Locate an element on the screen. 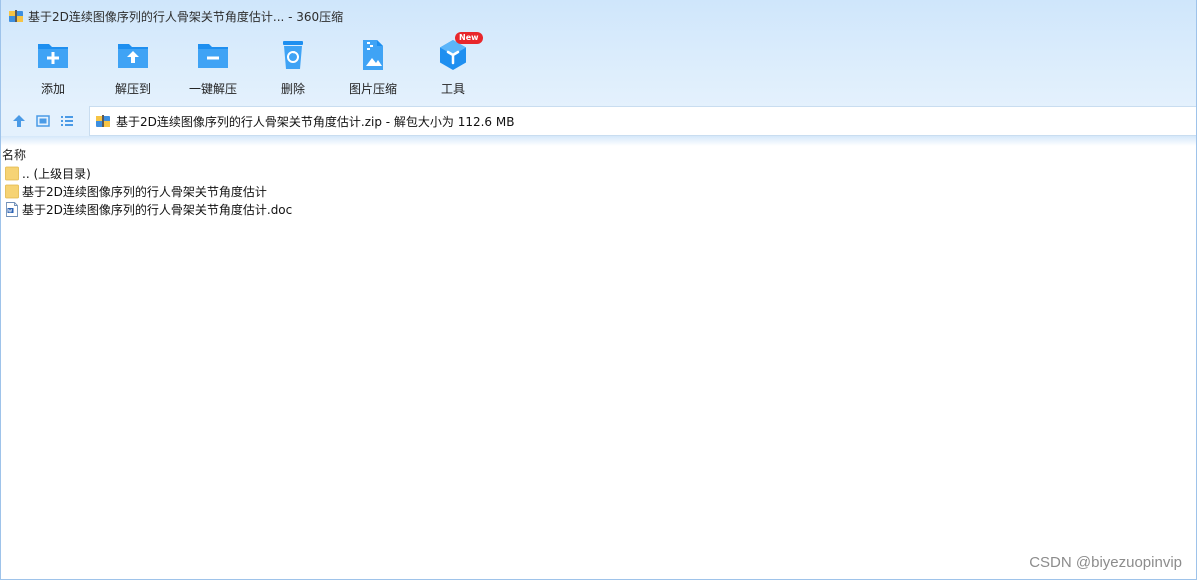 The image size is (1197, 580). file-name: 基于2D连续图像序列的行人骨架关节角度估计.doc is located at coordinates (157, 209).